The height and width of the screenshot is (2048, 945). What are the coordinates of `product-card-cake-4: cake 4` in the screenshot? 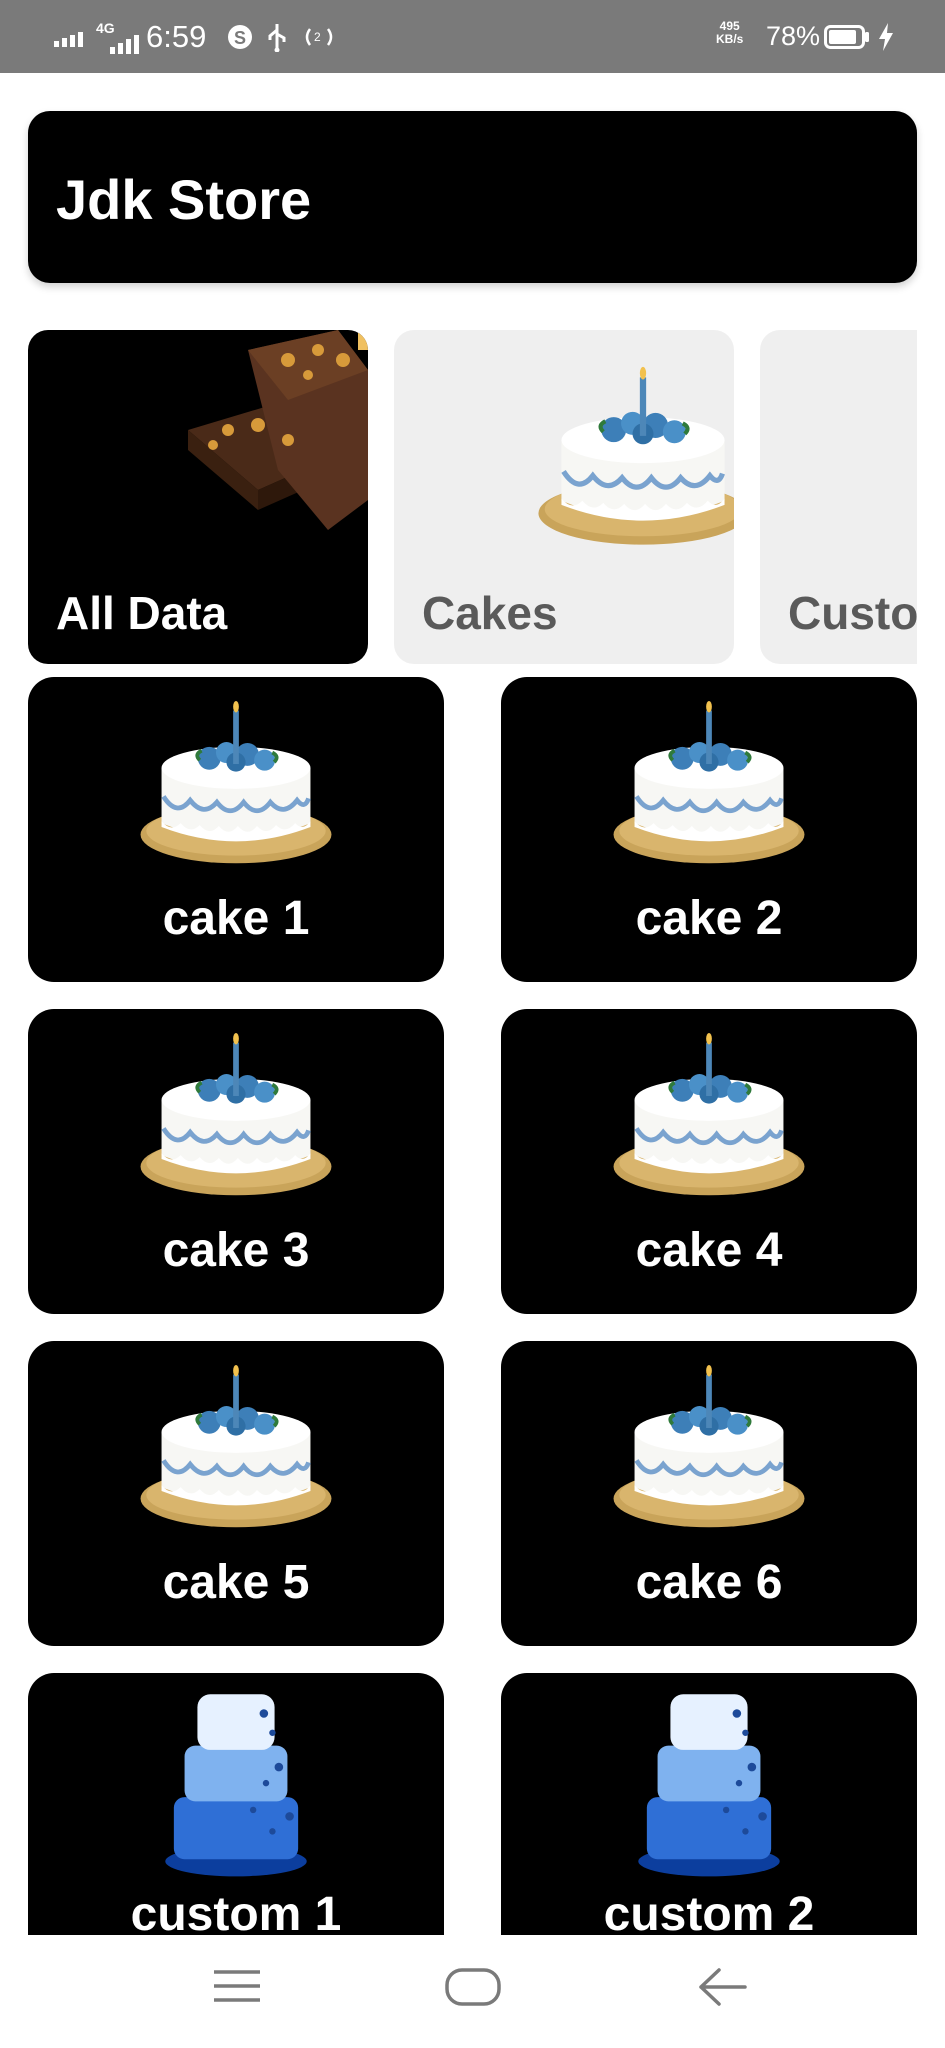 It's located at (709, 1161).